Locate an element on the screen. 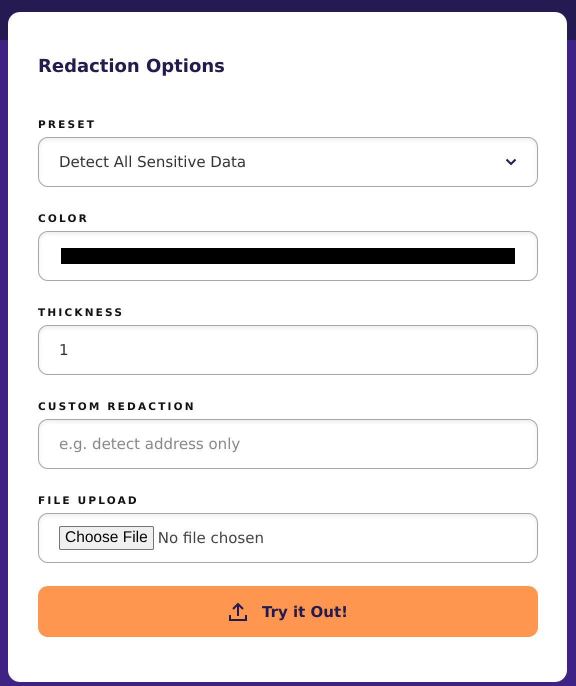  choose-file-button: Choose File is located at coordinates (106, 538).